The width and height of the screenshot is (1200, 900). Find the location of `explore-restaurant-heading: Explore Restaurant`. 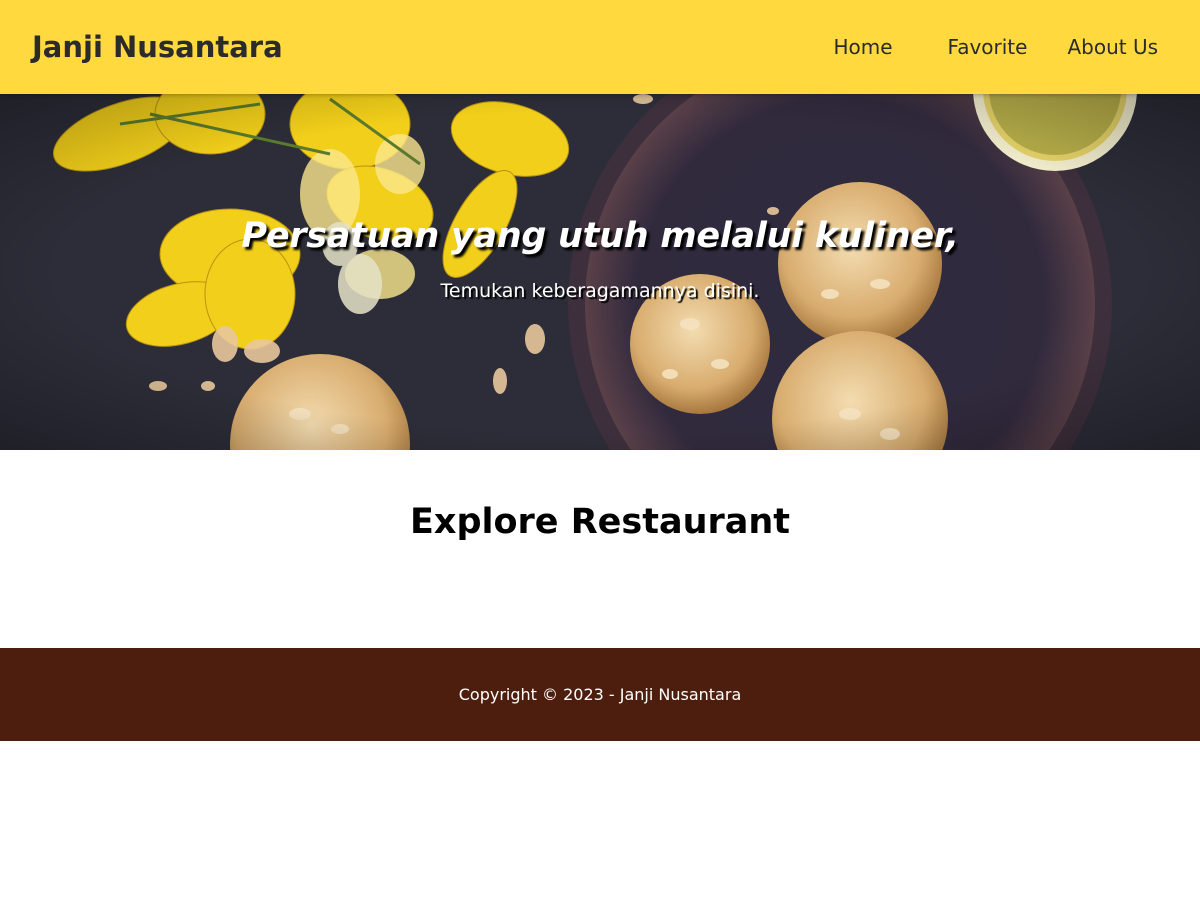

explore-restaurant-heading: Explore Restaurant is located at coordinates (600, 522).